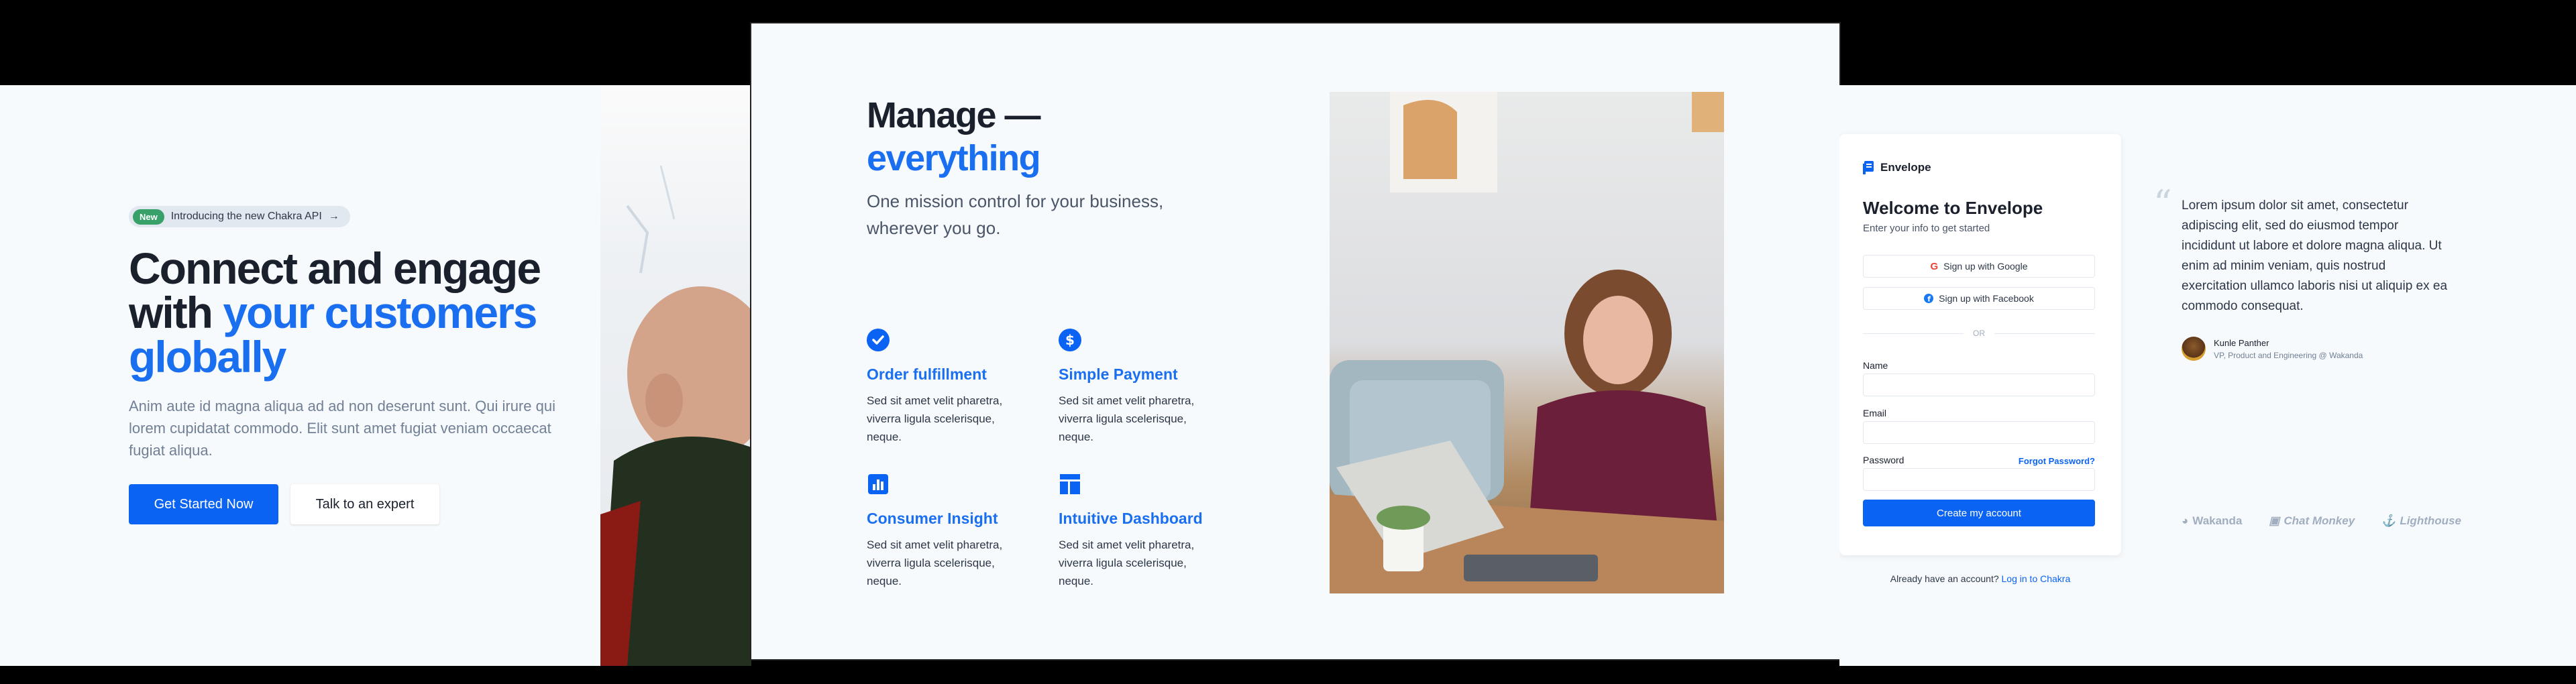 The height and width of the screenshot is (684, 2576). I want to click on chat-bubble-icon: ▣, so click(2274, 520).